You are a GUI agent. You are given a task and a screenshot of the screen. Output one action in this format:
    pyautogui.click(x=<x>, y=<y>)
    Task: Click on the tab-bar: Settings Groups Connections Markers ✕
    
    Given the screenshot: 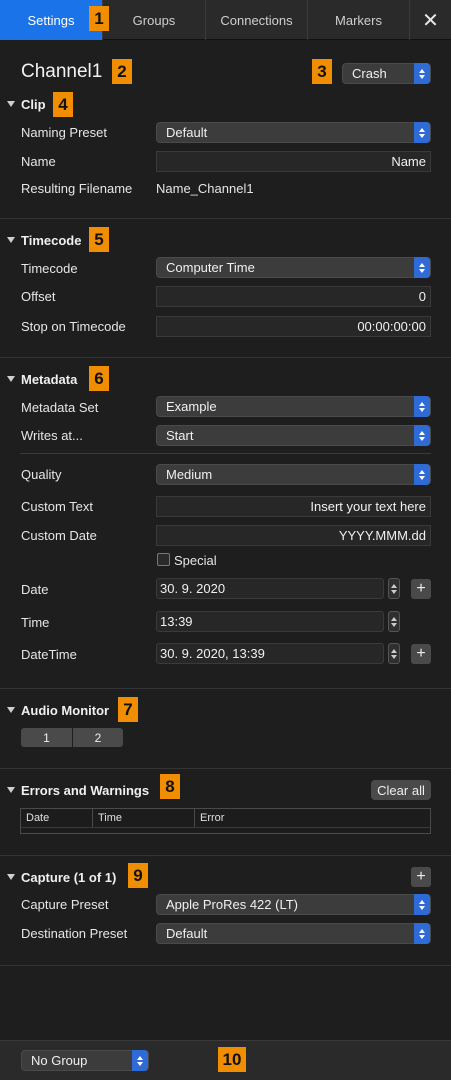 What is the action you would take?
    pyautogui.click(x=225, y=20)
    